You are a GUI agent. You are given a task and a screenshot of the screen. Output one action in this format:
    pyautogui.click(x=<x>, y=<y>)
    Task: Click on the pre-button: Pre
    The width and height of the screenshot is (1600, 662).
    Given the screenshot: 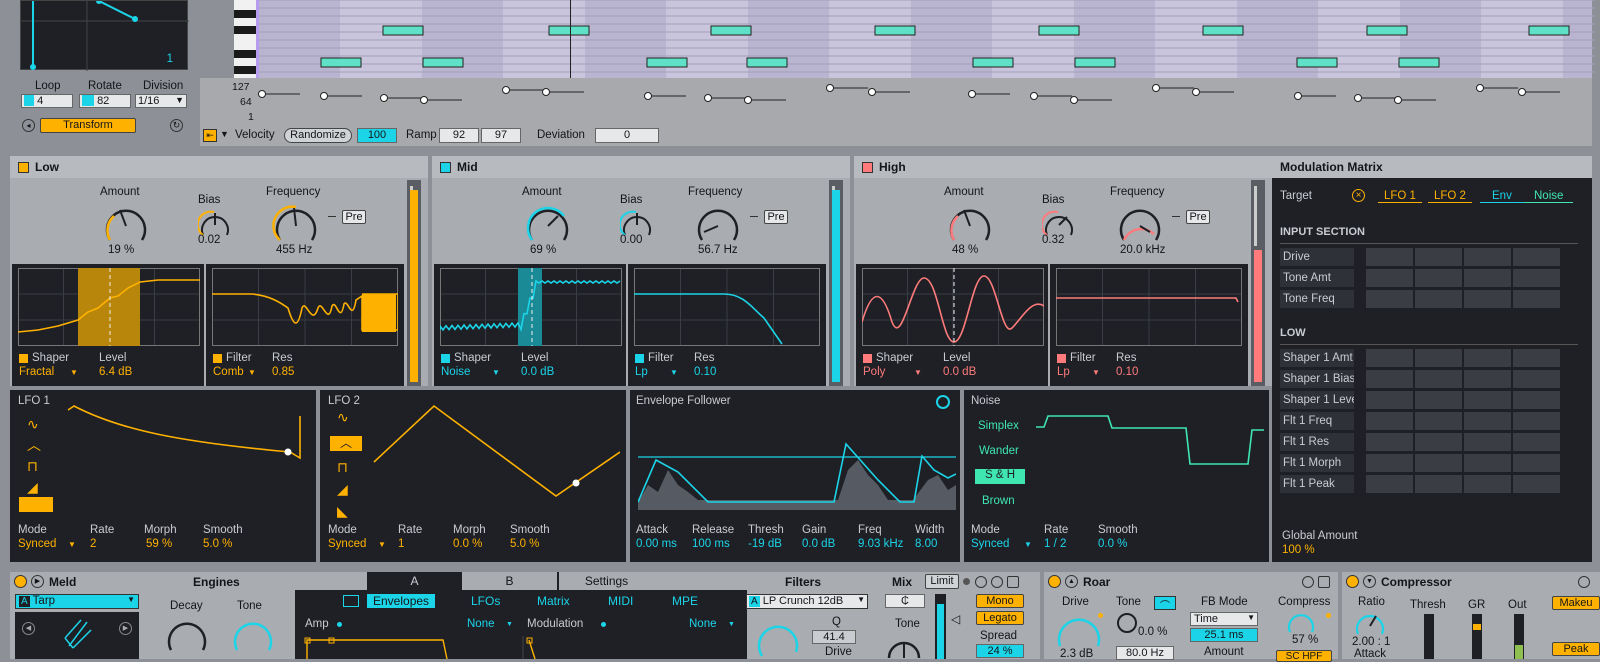 What is the action you would take?
    pyautogui.click(x=354, y=217)
    